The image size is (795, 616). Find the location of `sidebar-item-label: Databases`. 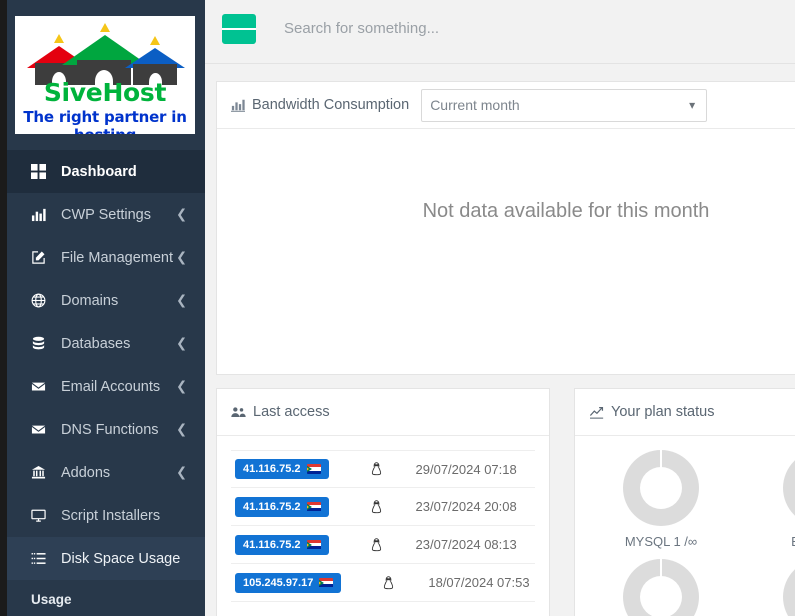

sidebar-item-label: Databases is located at coordinates (96, 343).